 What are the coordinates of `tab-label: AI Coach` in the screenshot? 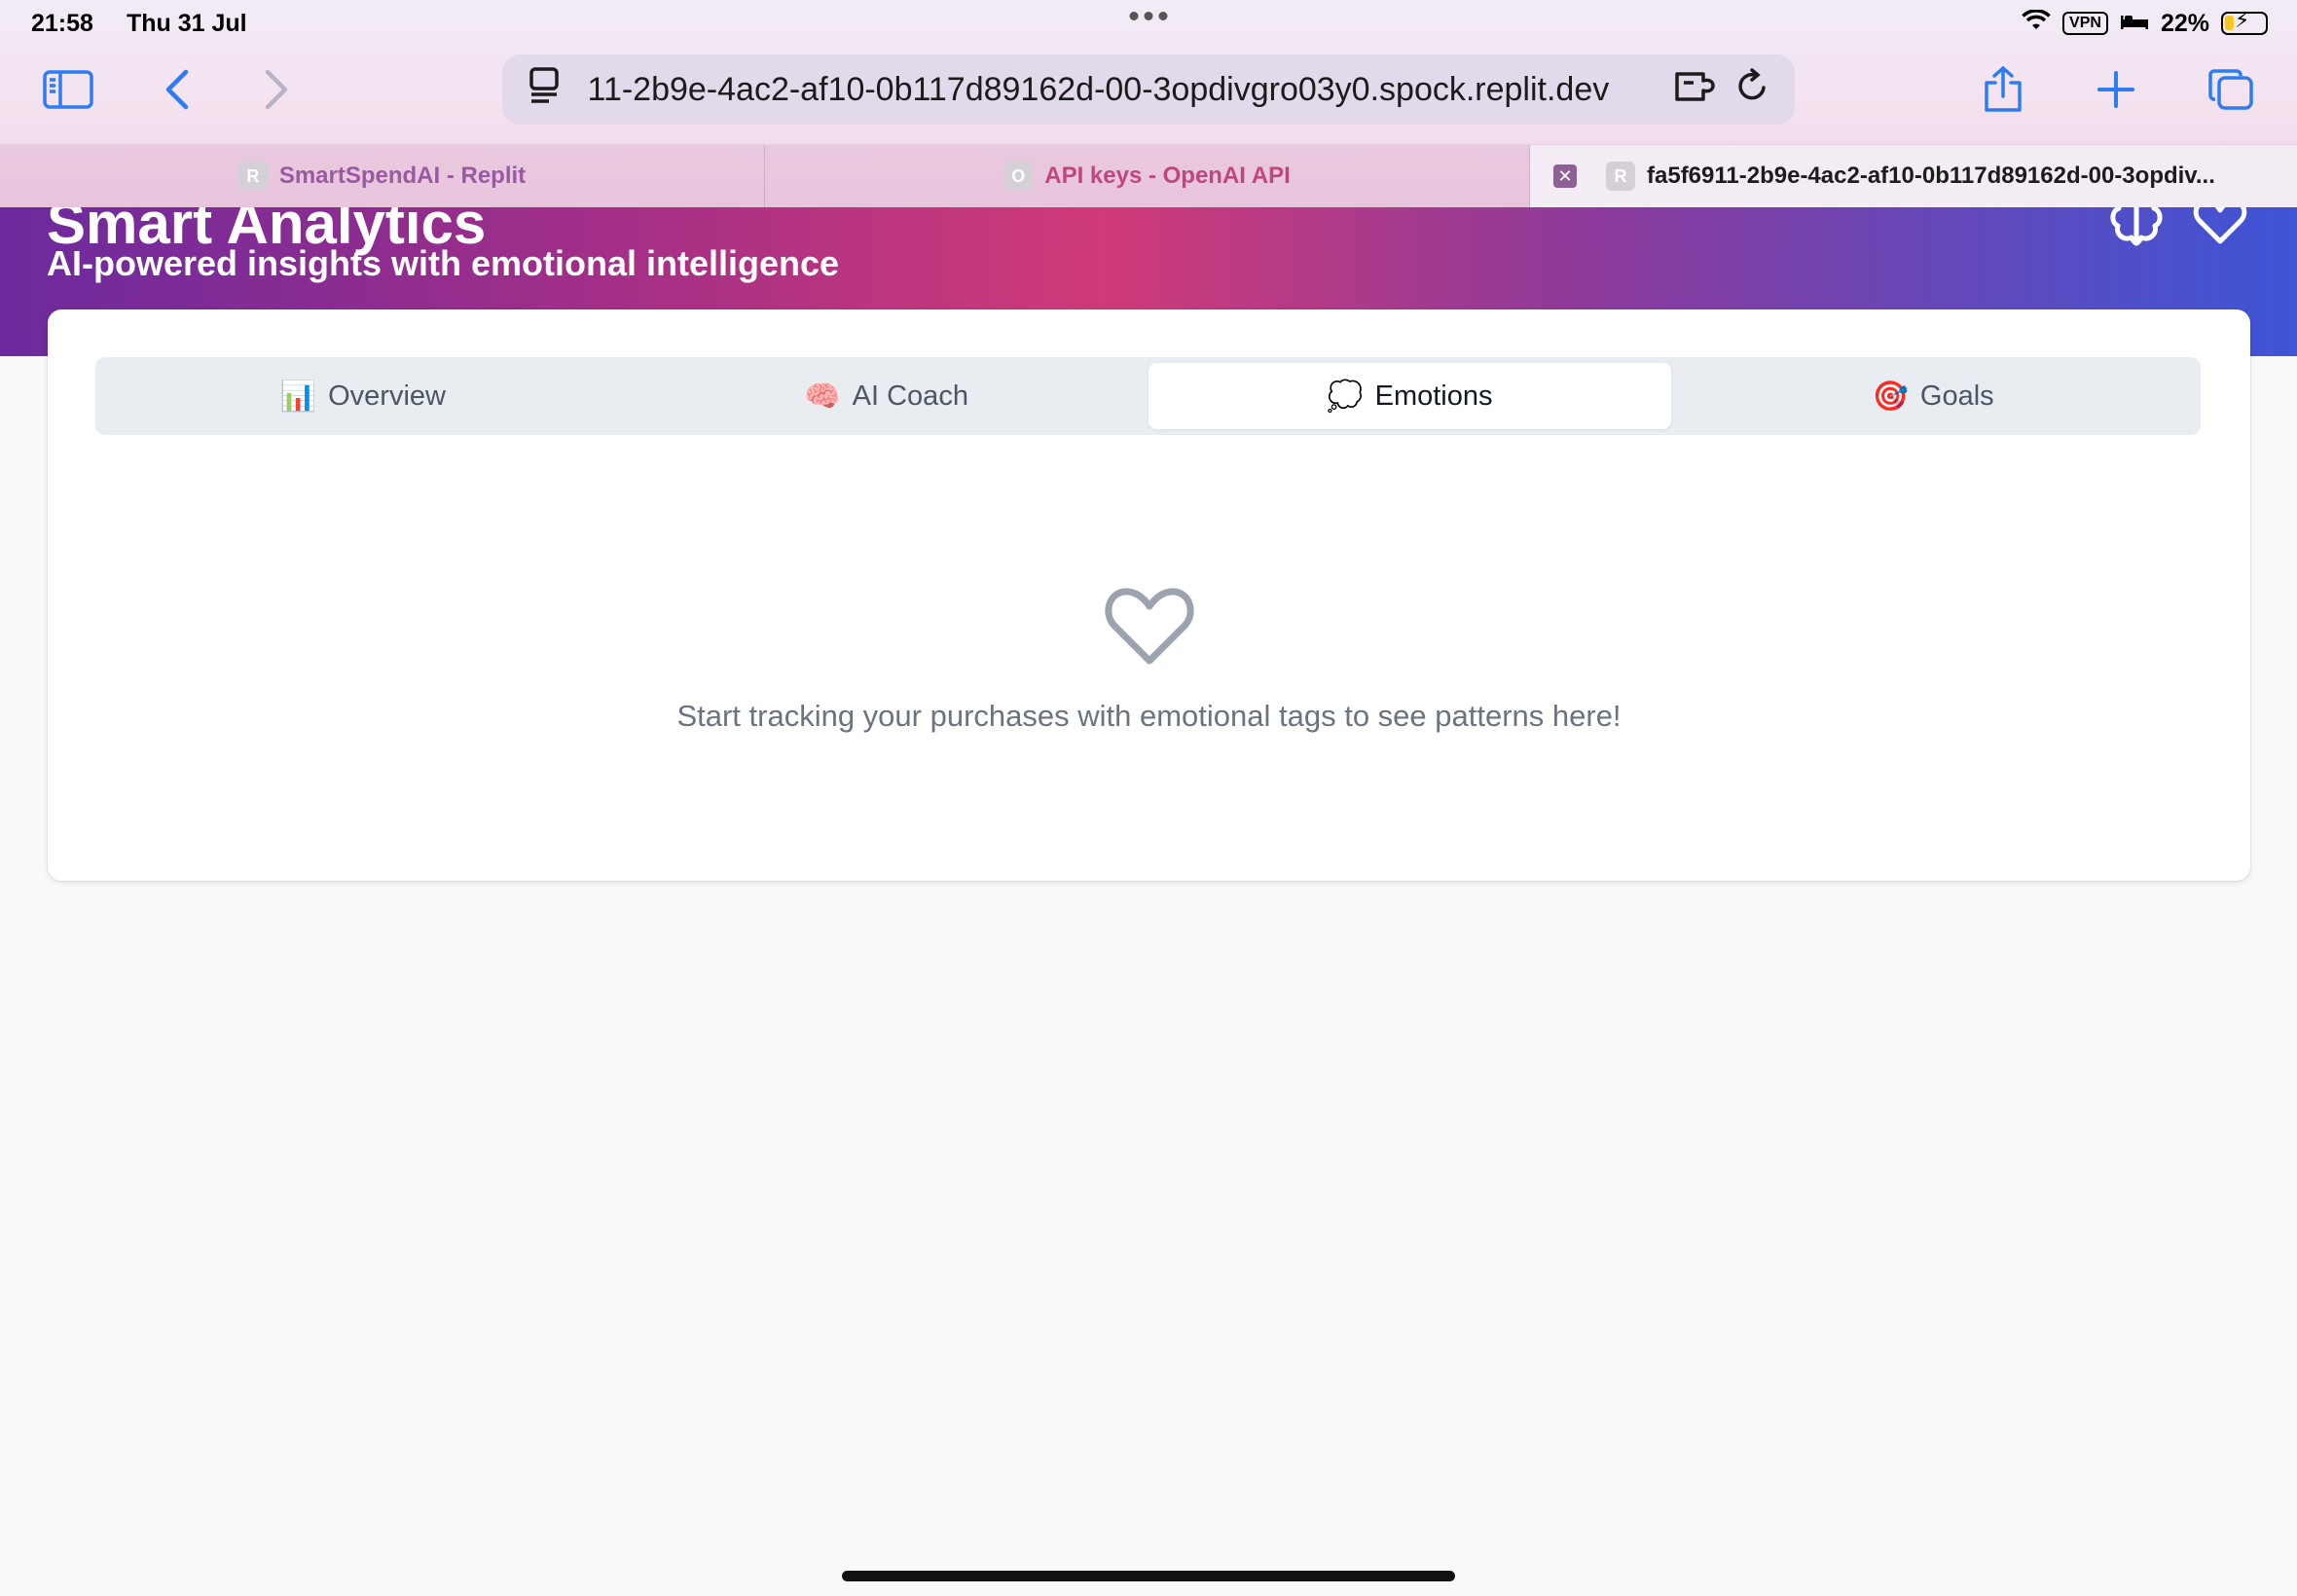 It's located at (910, 396).